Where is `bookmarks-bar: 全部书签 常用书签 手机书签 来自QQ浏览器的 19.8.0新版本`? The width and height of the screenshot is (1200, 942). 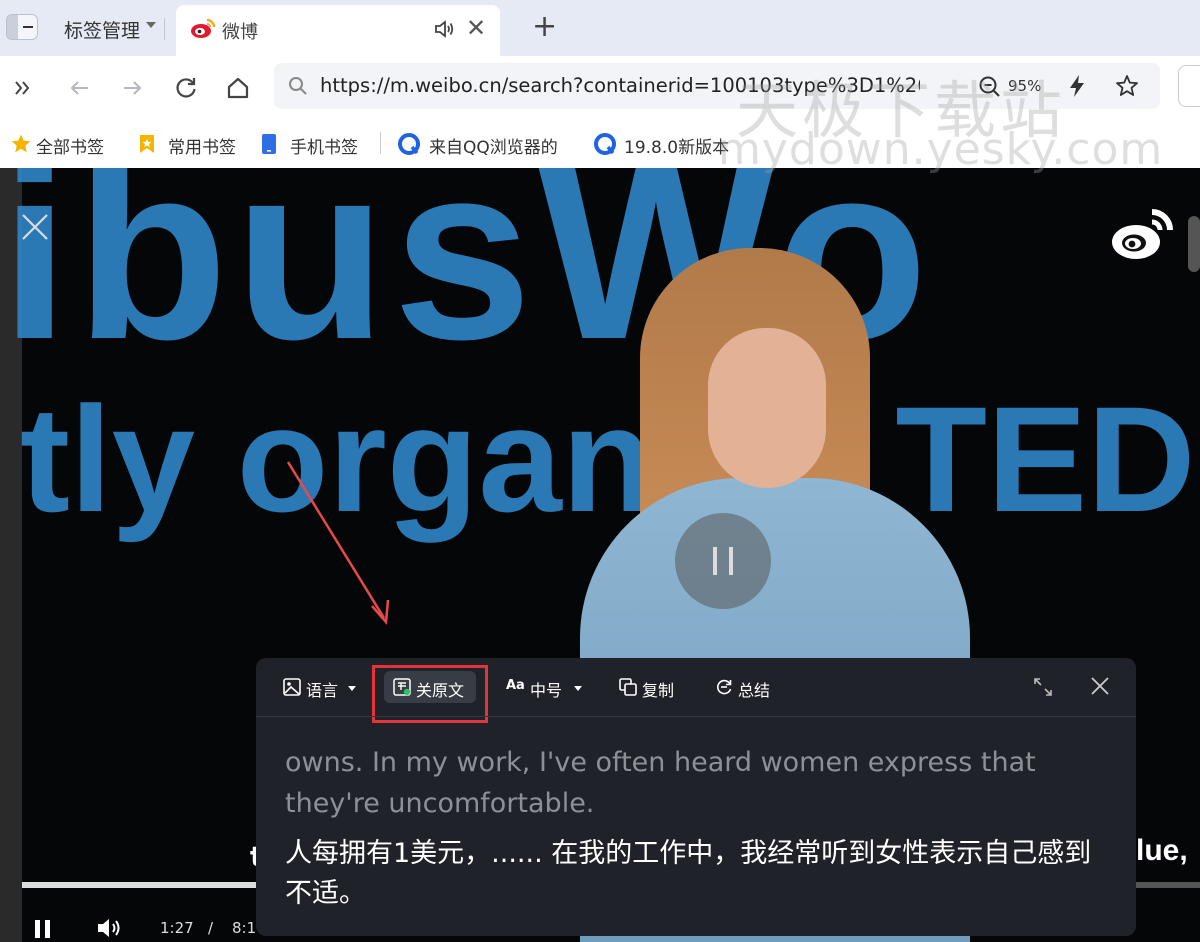
bookmarks-bar: 全部书签 常用书签 手机书签 来自QQ浏览器的 19.8.0新版本 is located at coordinates (600, 143).